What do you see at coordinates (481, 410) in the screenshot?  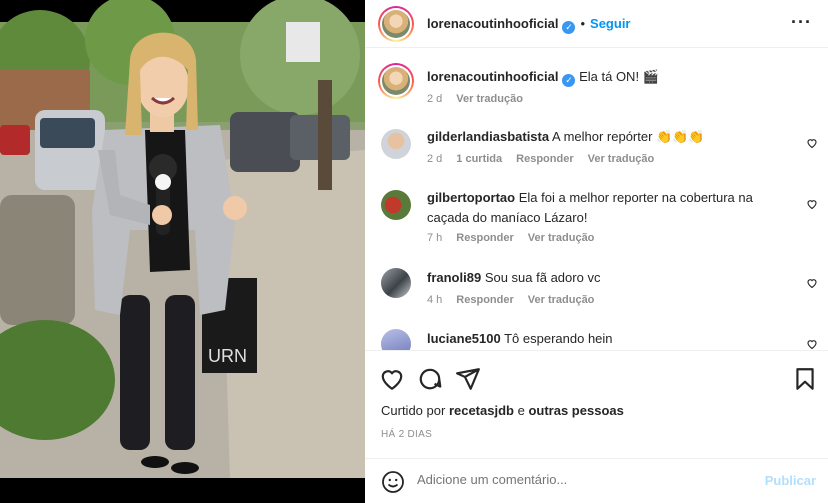 I see `liked-by-user: recetasjdb` at bounding box center [481, 410].